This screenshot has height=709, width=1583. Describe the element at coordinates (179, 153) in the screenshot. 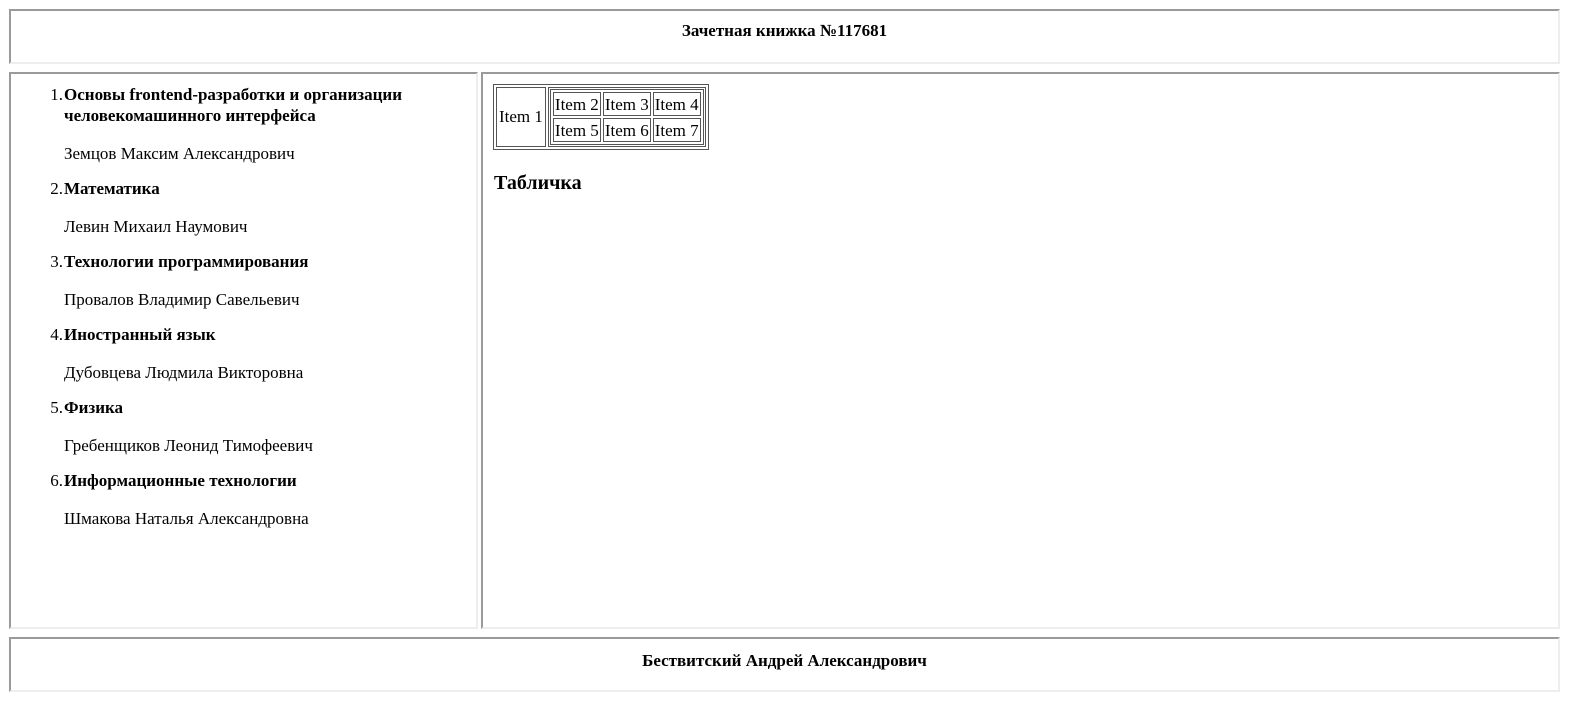

I see `course-teacher: Земцов Максим Александрович` at that location.